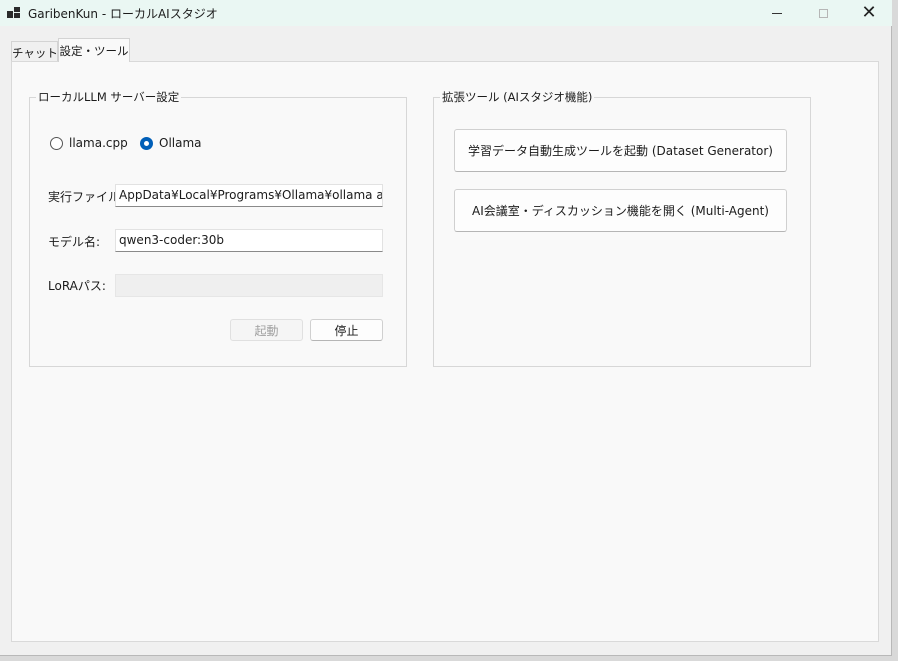 The height and width of the screenshot is (661, 898). What do you see at coordinates (249, 240) in the screenshot?
I see `model-name-input: qwen3-coder:30b` at bounding box center [249, 240].